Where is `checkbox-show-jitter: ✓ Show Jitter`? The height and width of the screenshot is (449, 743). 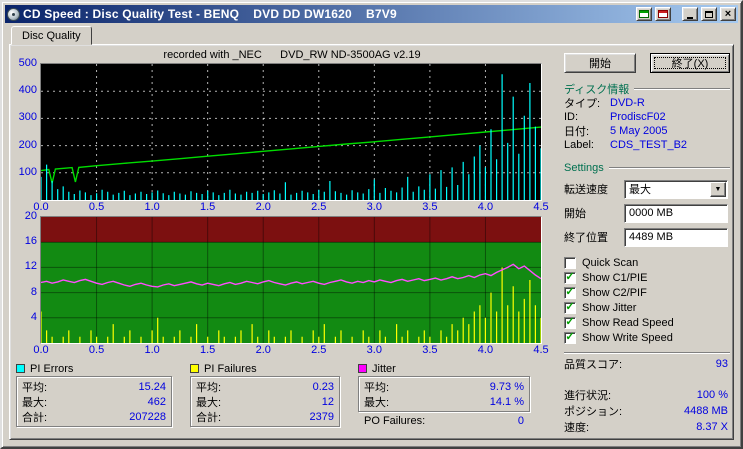 checkbox-show-jitter: ✓ Show Jitter is located at coordinates (647, 307).